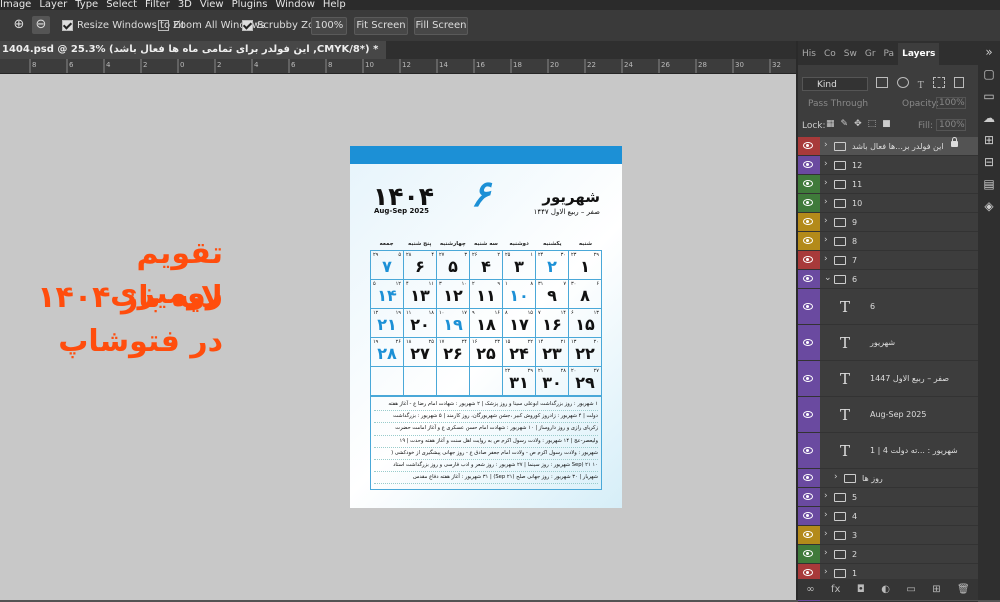 The width and height of the screenshot is (1000, 602). I want to click on menu-layer: Layer, so click(53, 5).